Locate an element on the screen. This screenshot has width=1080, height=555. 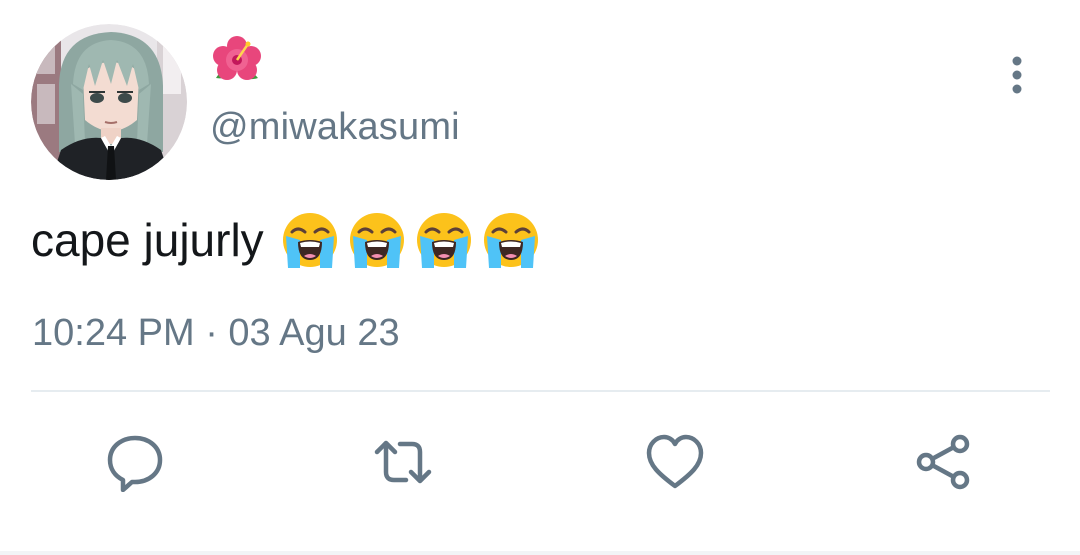
more-vertical-icon is located at coordinates (1017, 75).